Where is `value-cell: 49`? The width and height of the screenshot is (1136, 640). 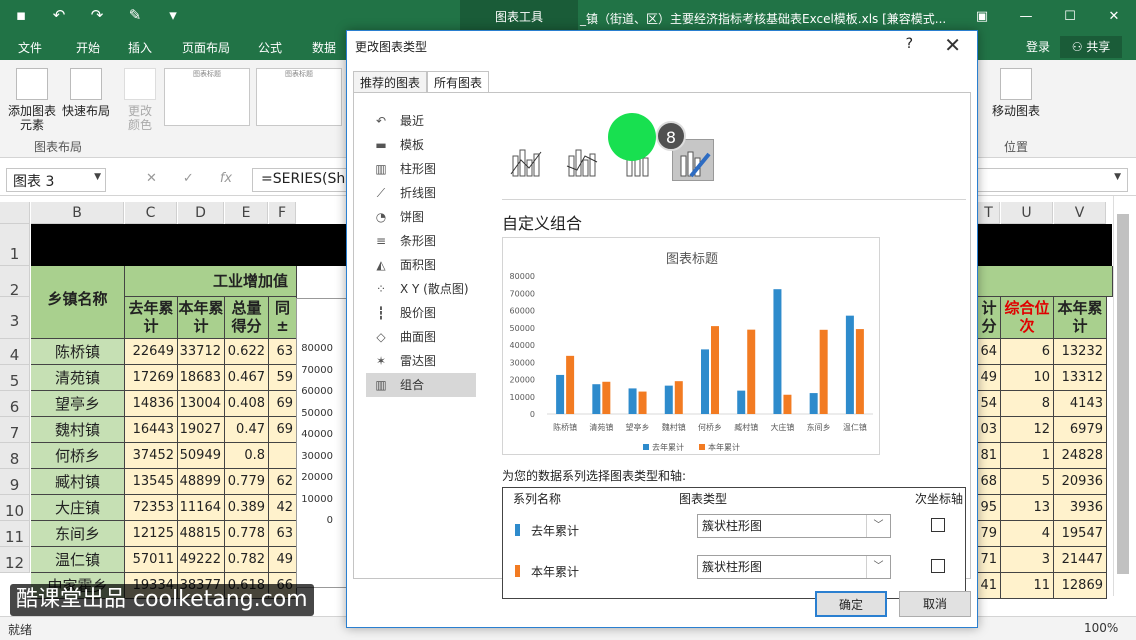 value-cell: 49 is located at coordinates (283, 560).